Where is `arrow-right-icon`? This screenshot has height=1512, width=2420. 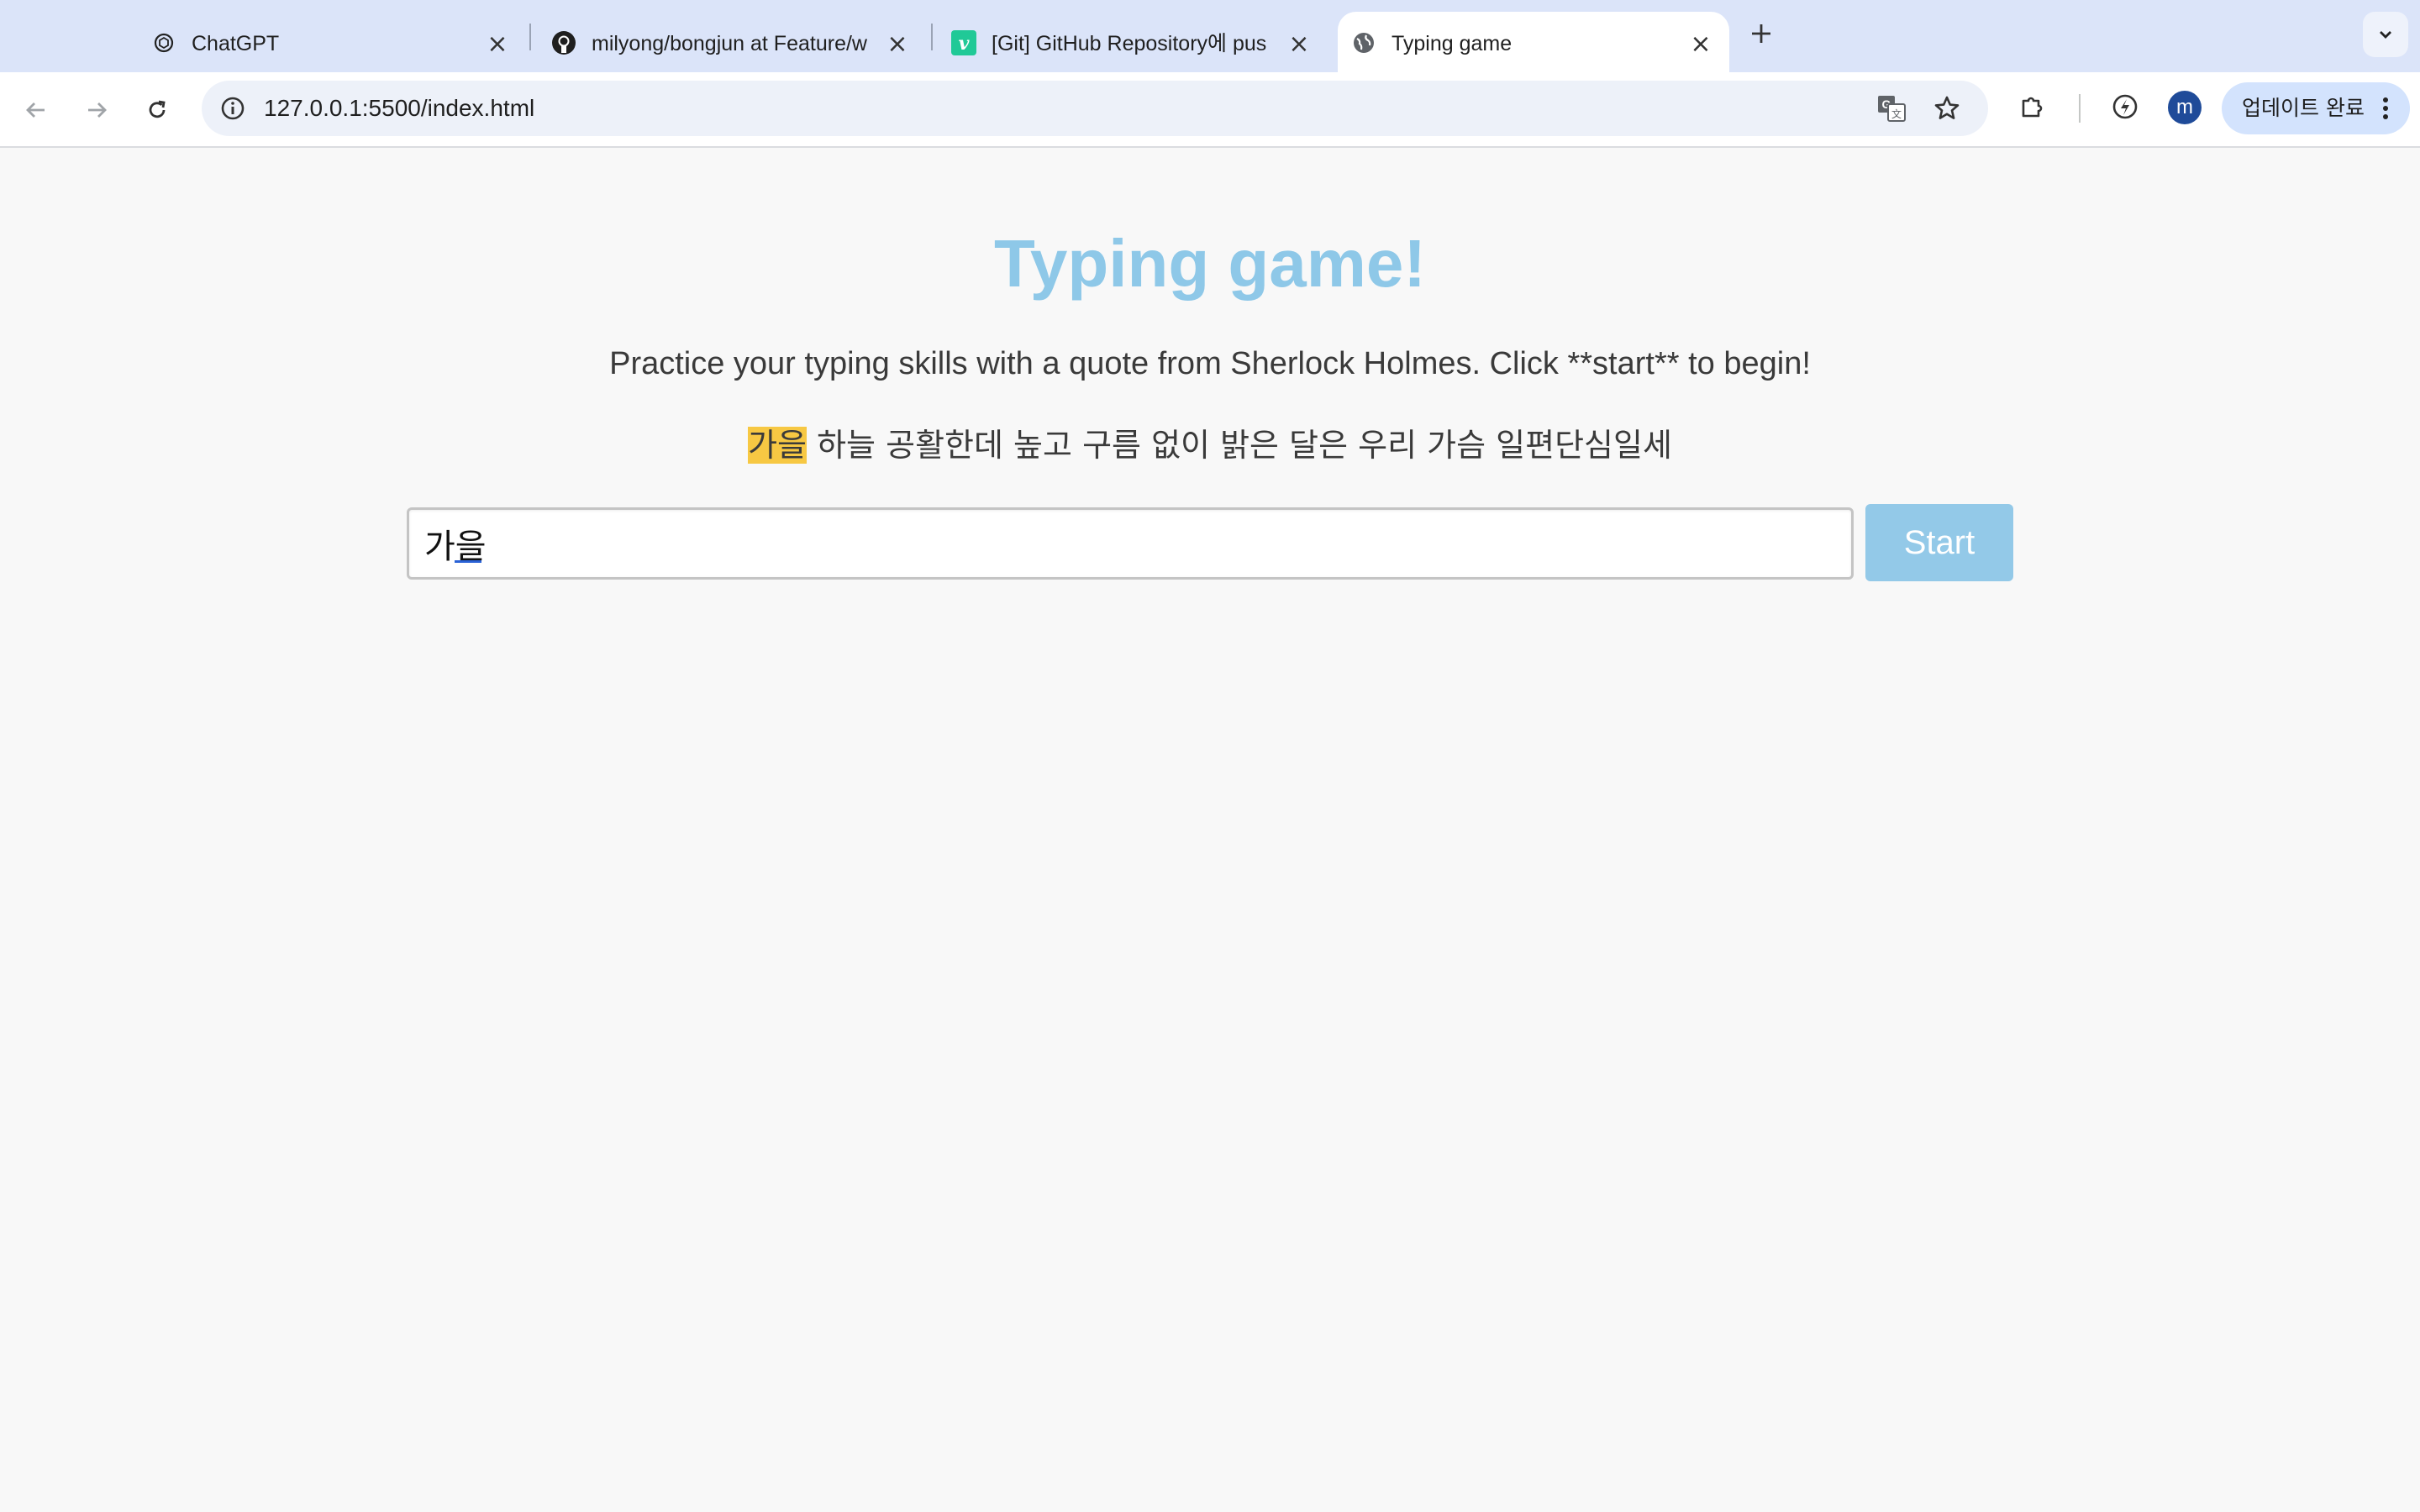
arrow-right-icon is located at coordinates (97, 110).